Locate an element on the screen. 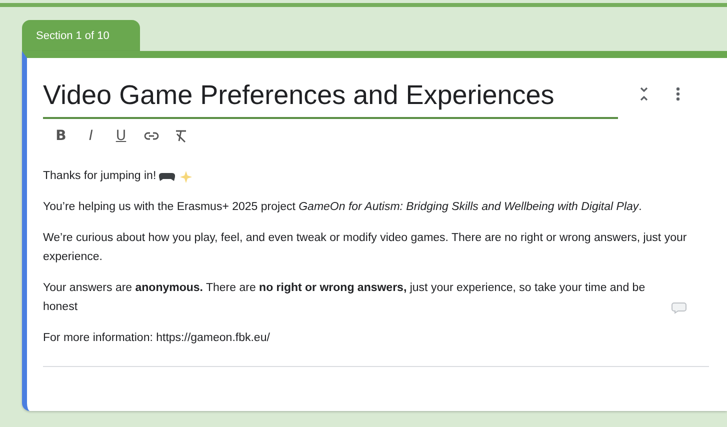 This screenshot has height=427, width=727. sparkle-icon is located at coordinates (186, 176).